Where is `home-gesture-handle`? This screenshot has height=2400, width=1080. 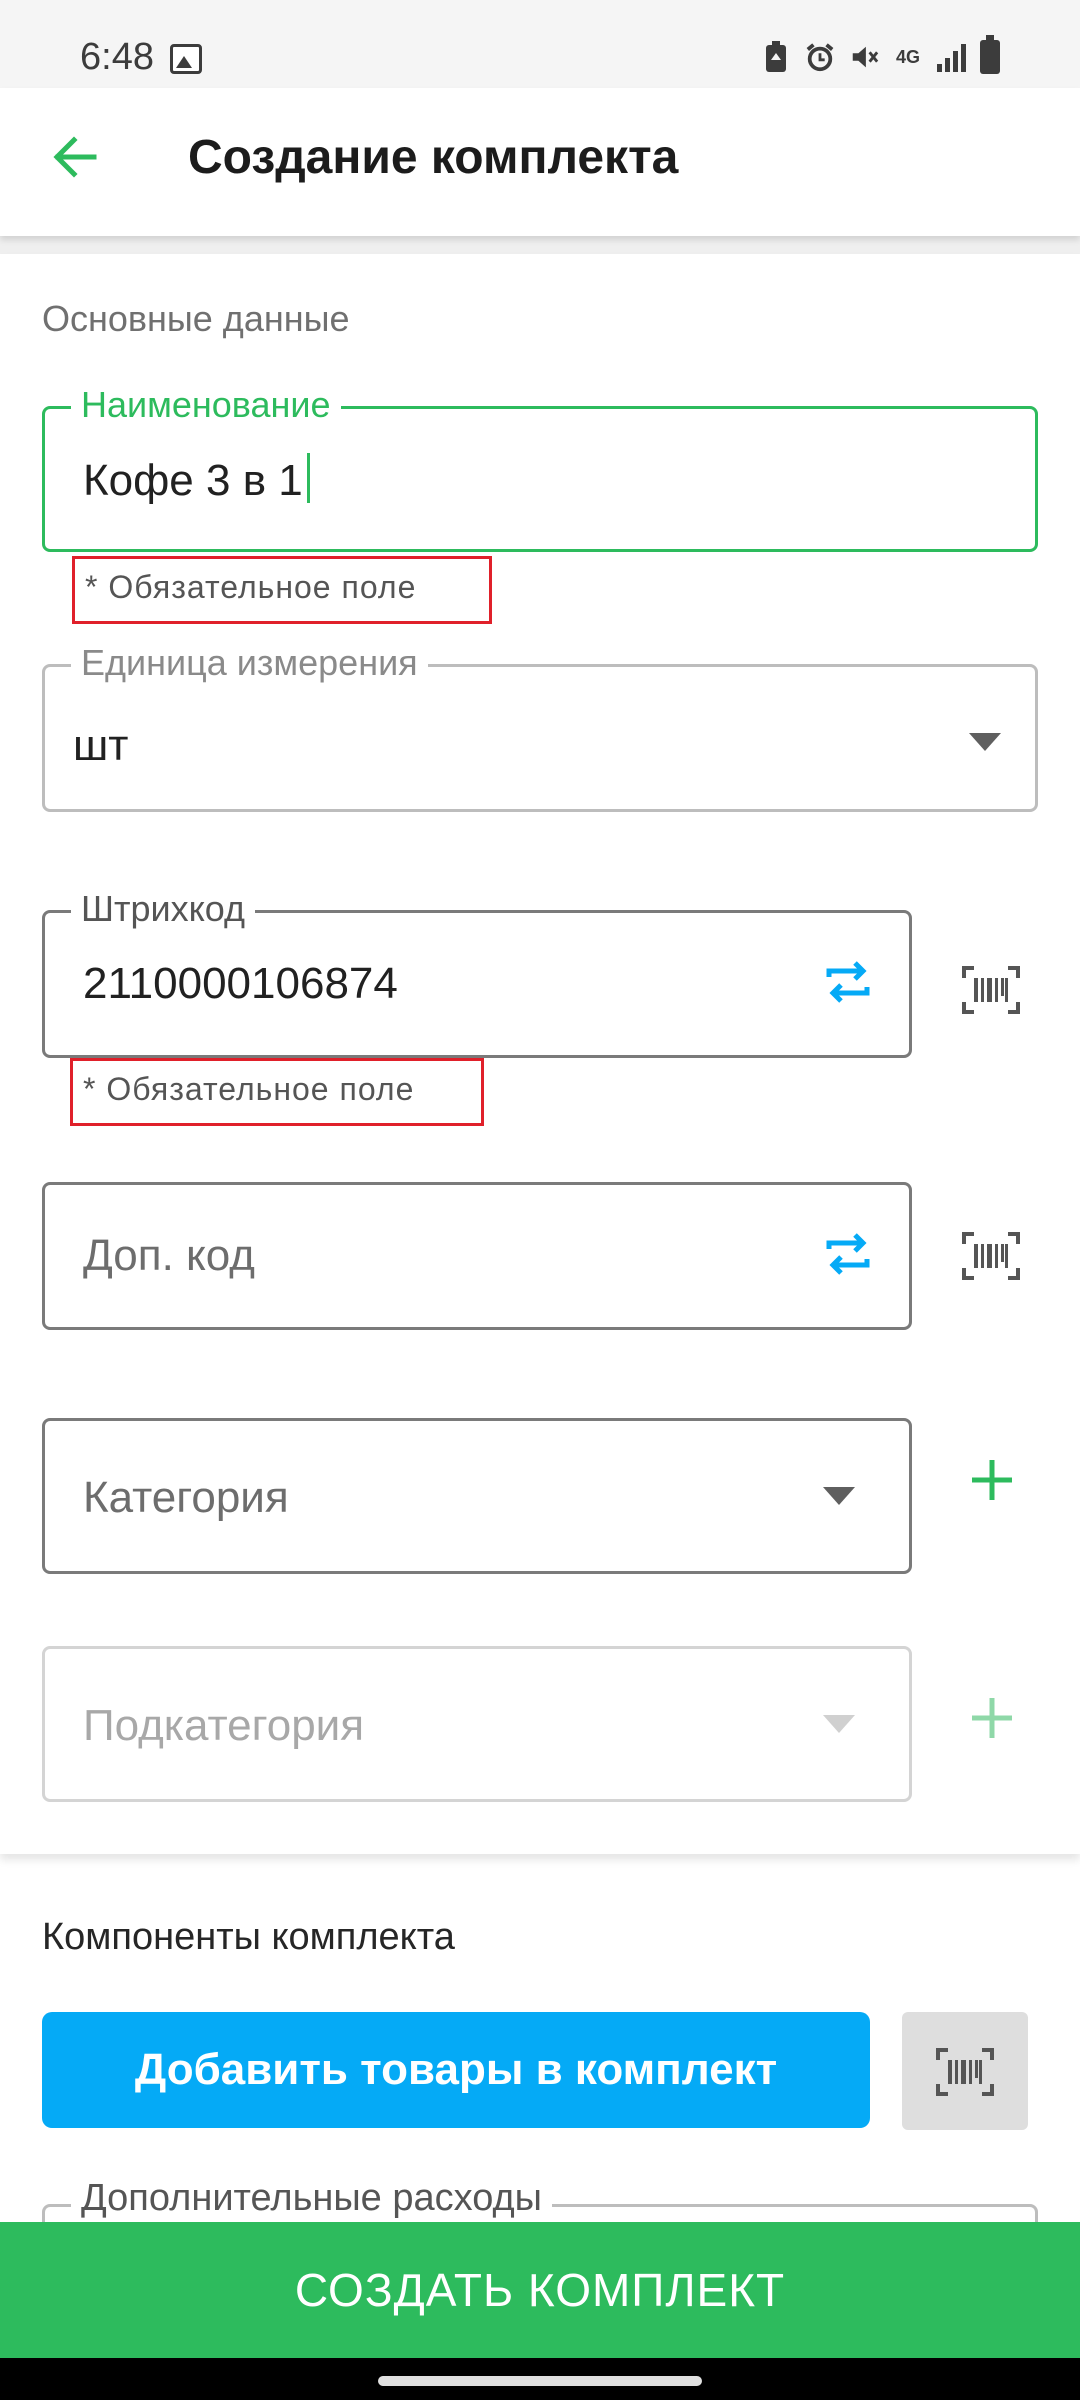 home-gesture-handle is located at coordinates (540, 2381).